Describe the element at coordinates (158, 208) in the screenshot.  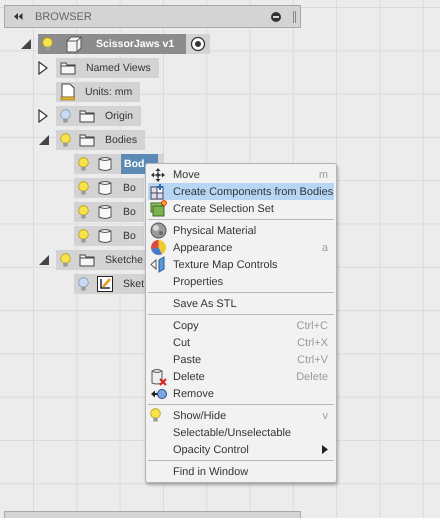
I see `selection-set-icon` at that location.